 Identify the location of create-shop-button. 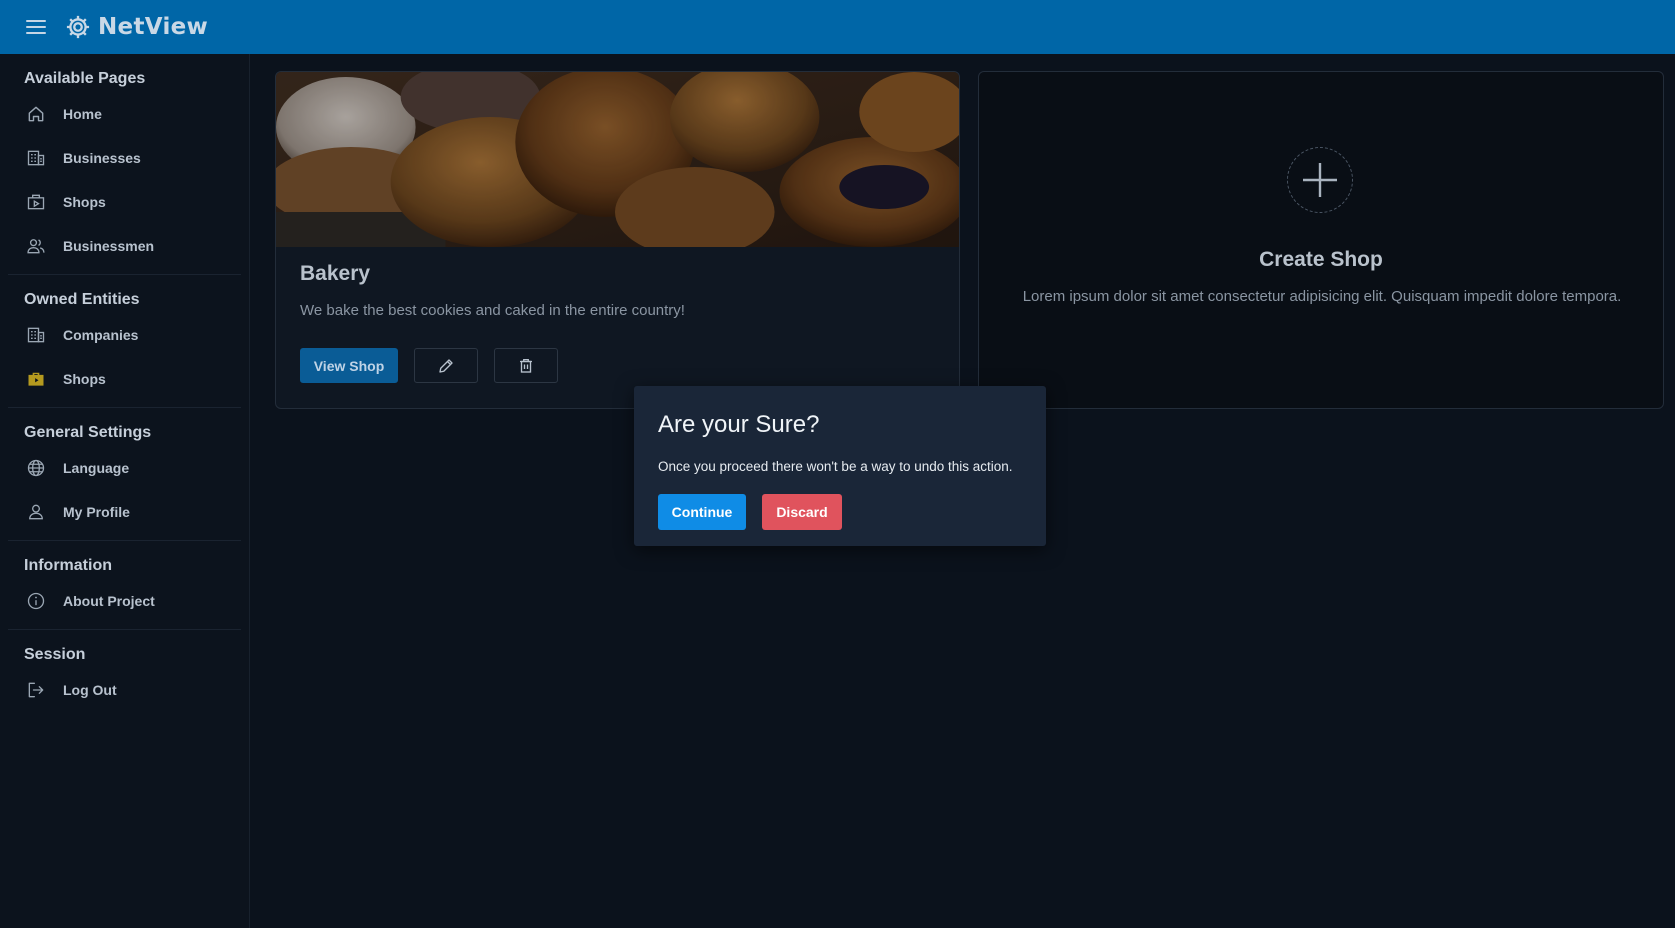
(1320, 180).